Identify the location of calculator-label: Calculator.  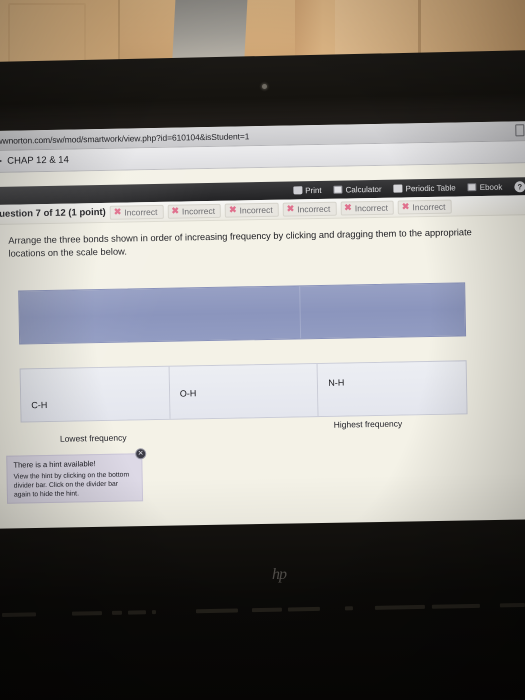
(363, 189).